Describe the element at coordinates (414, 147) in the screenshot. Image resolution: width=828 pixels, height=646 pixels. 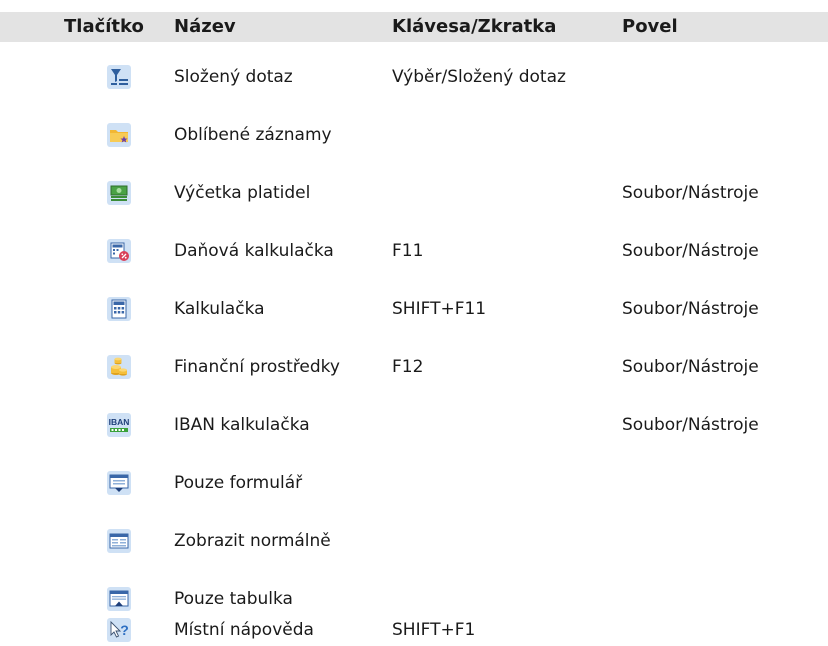
I see `table-row: Oblíbené záznamy` at that location.